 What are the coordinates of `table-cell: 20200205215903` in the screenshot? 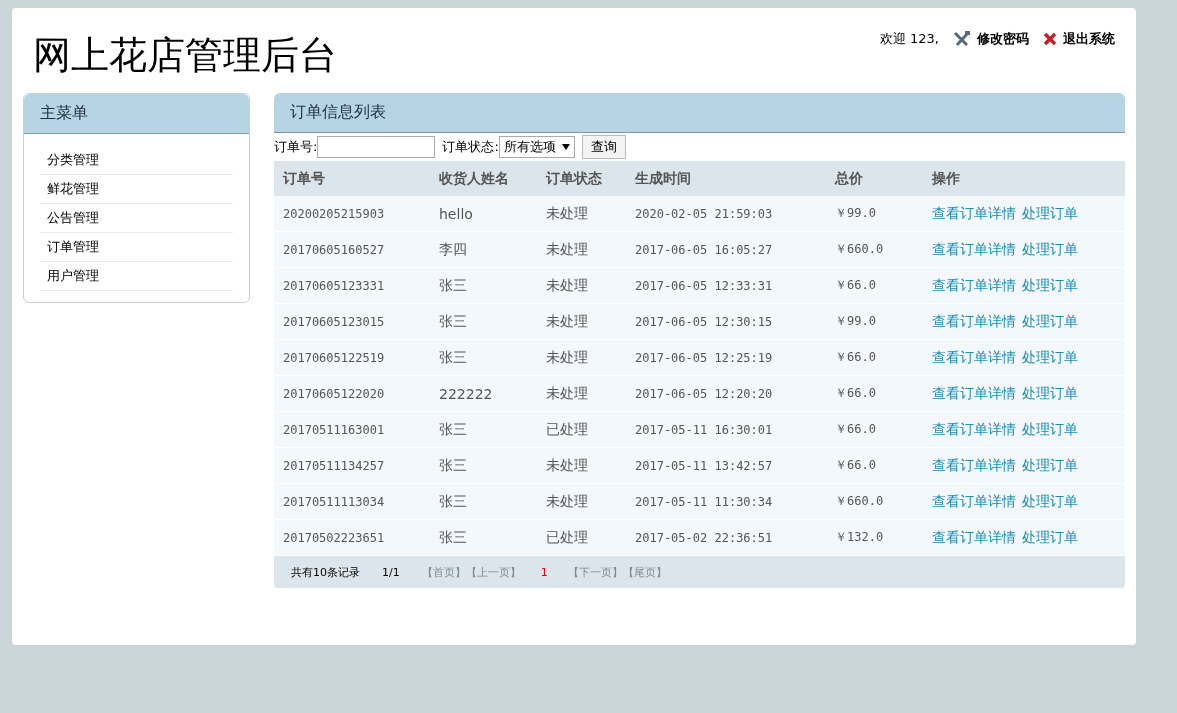 It's located at (334, 213).